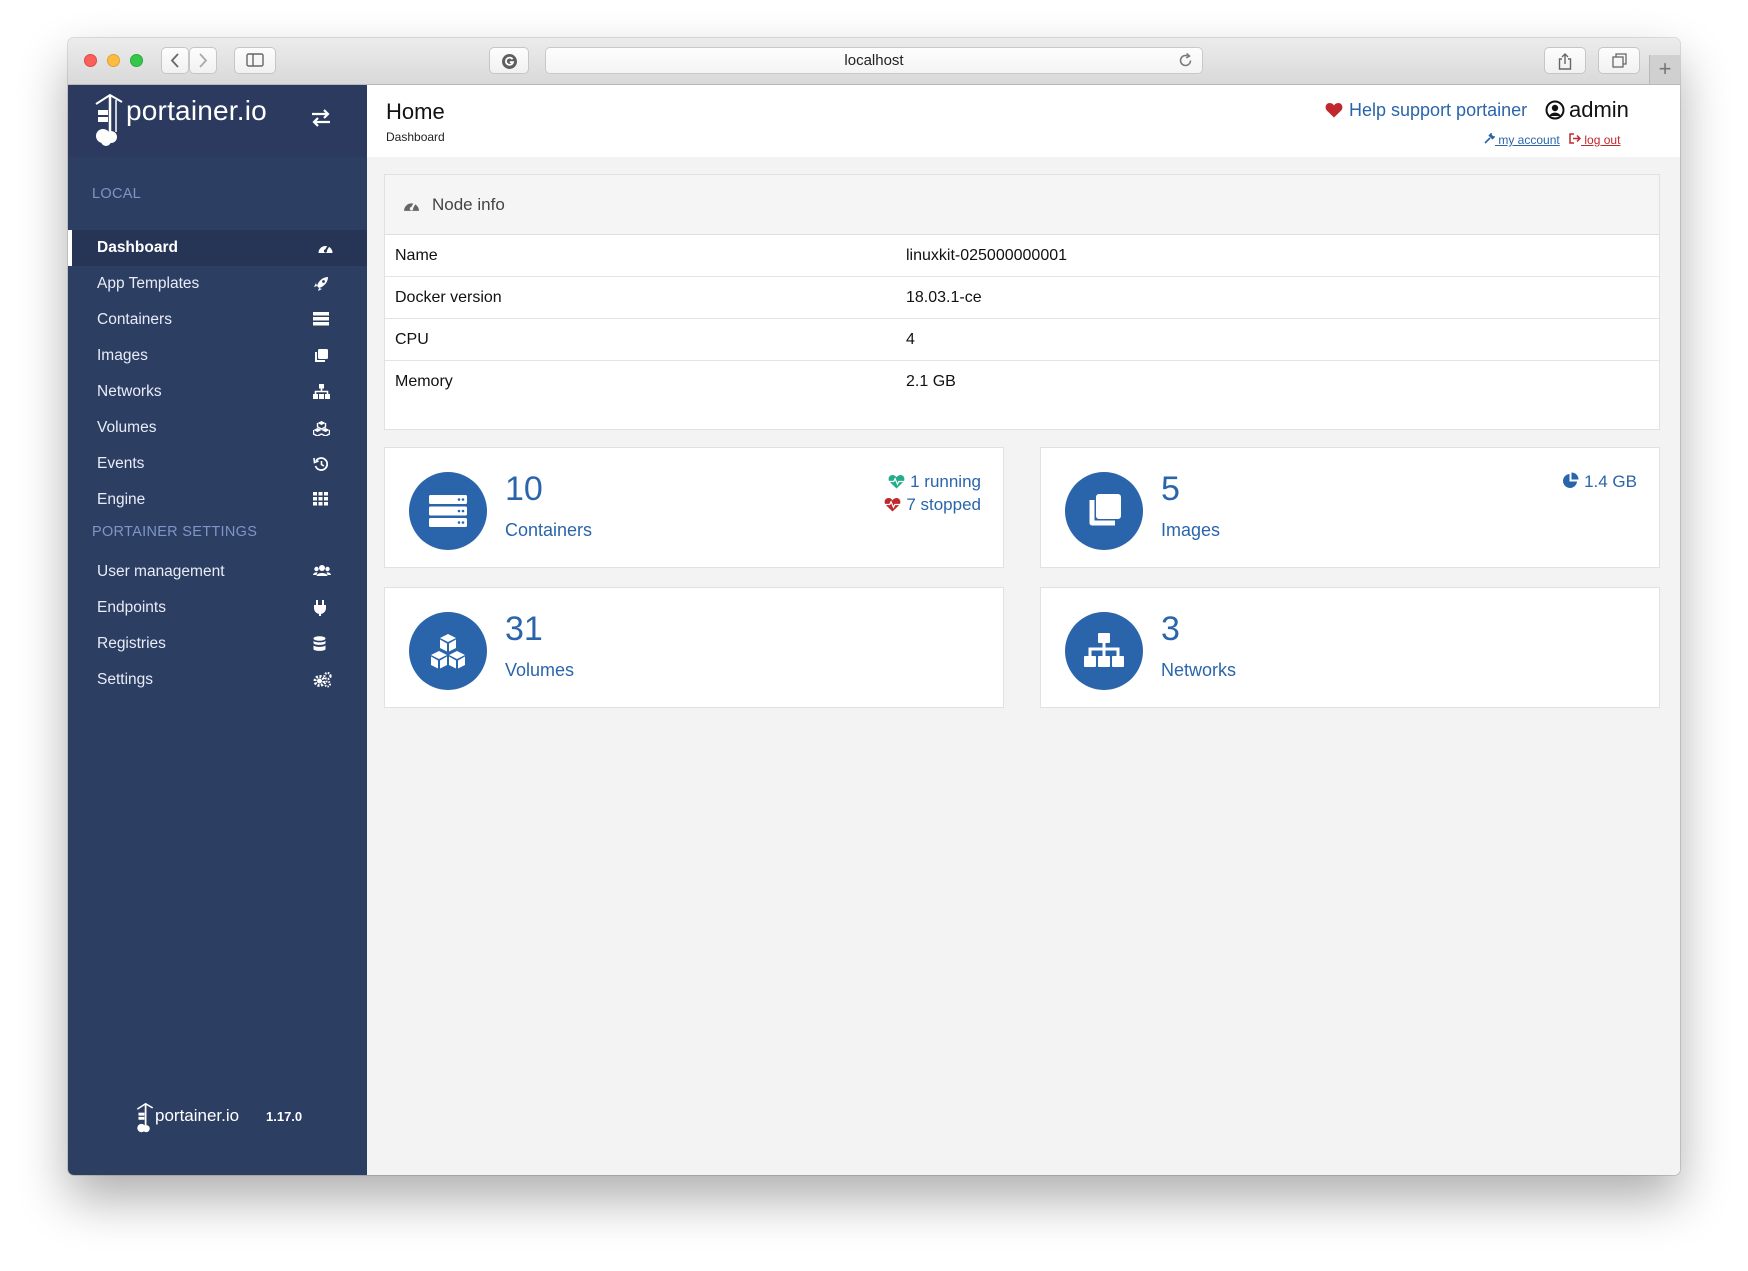 The height and width of the screenshot is (1271, 1748). Describe the element at coordinates (217, 248) in the screenshot. I see `sidebar-item-dashboard: Dashboard` at that location.